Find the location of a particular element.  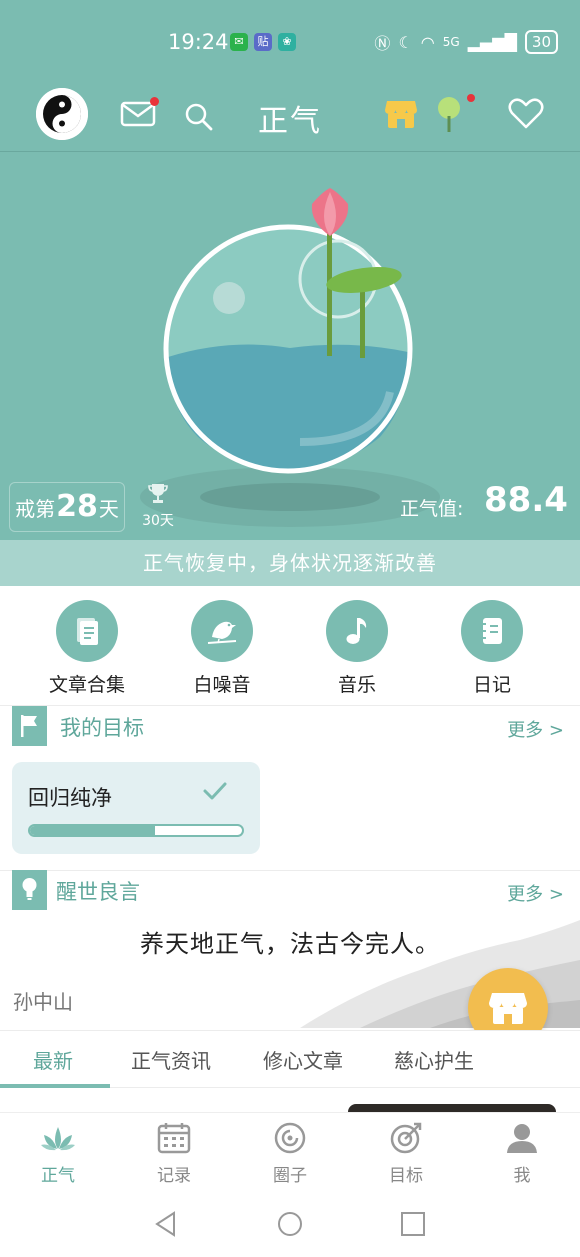

lightbulb-icon is located at coordinates (29, 890).